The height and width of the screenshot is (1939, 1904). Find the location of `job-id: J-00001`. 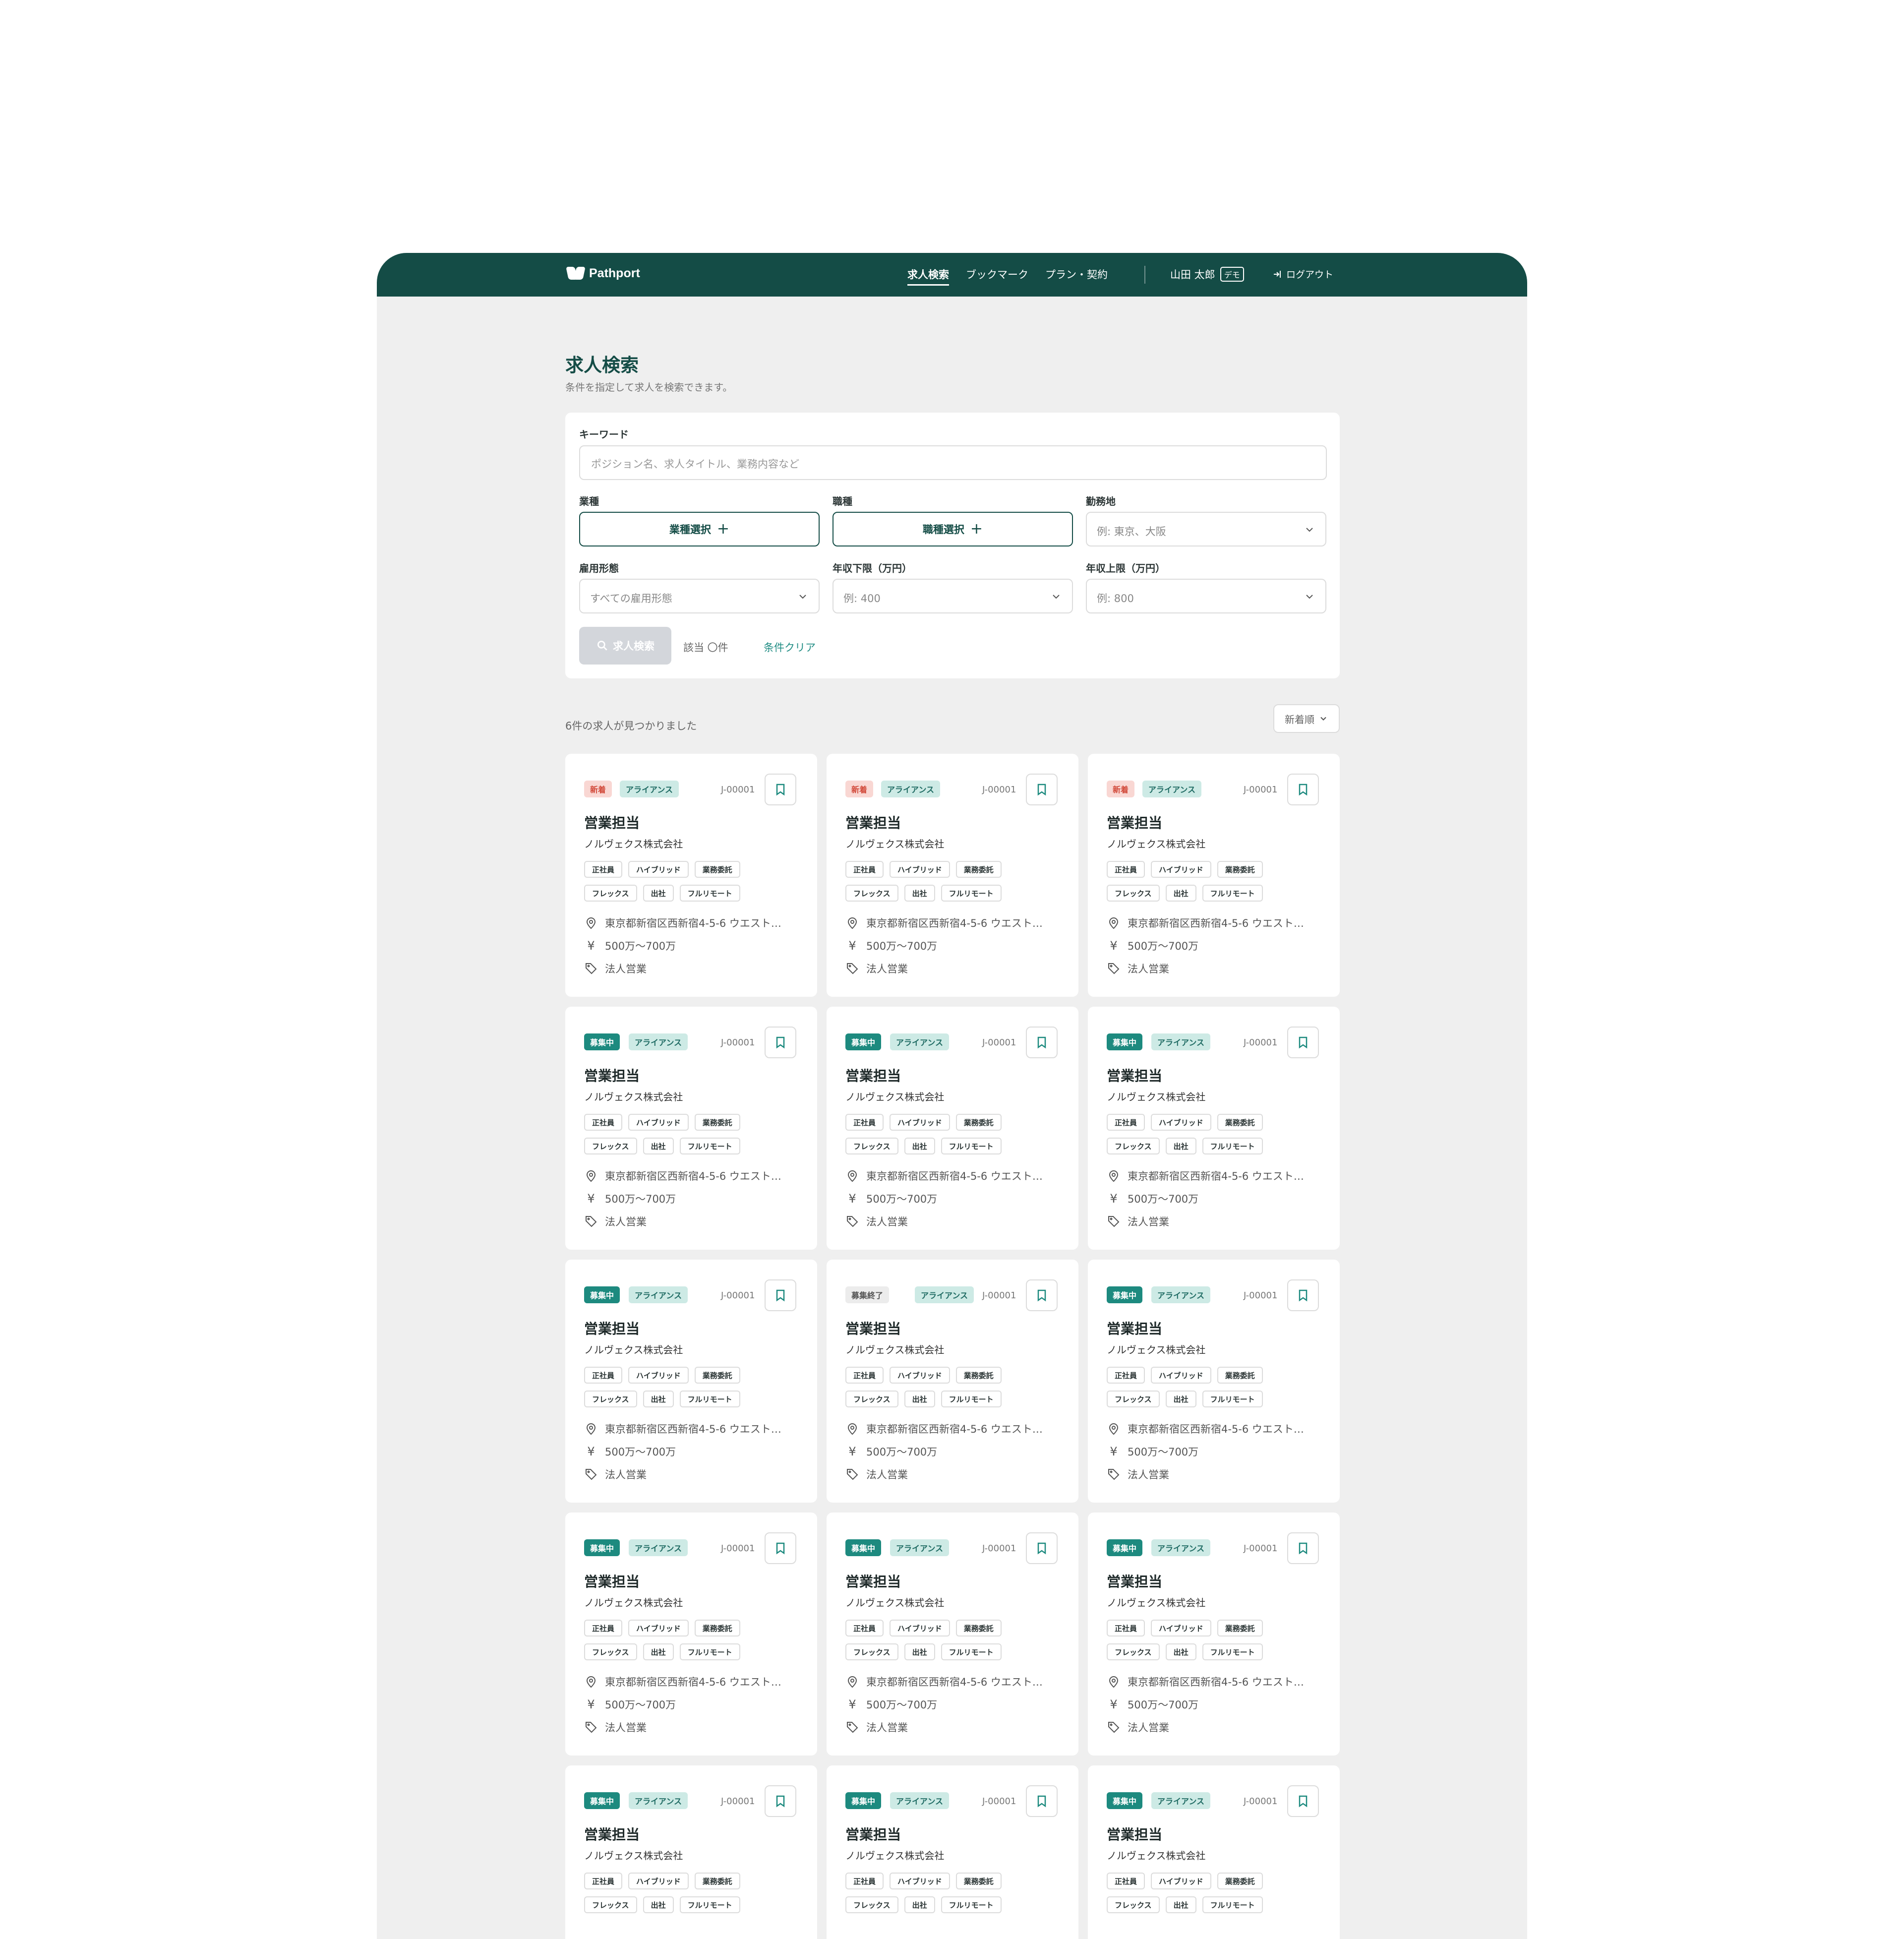

job-id: J-00001 is located at coordinates (738, 1548).